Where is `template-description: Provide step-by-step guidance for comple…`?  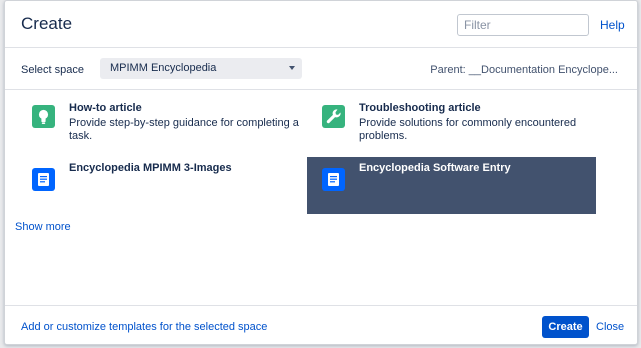 template-description: Provide step-by-step guidance for comple… is located at coordinates (184, 129).